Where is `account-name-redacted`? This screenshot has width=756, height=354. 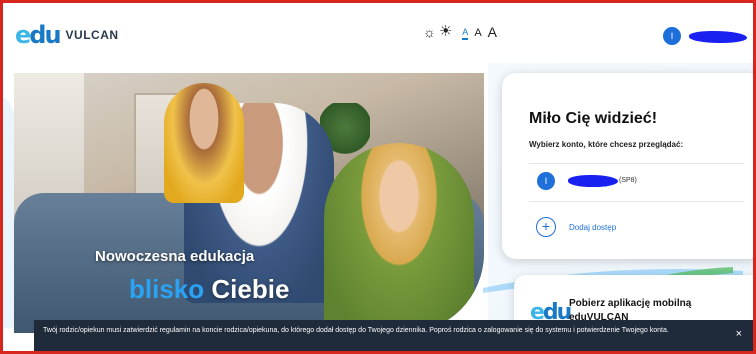
account-name-redacted is located at coordinates (593, 181).